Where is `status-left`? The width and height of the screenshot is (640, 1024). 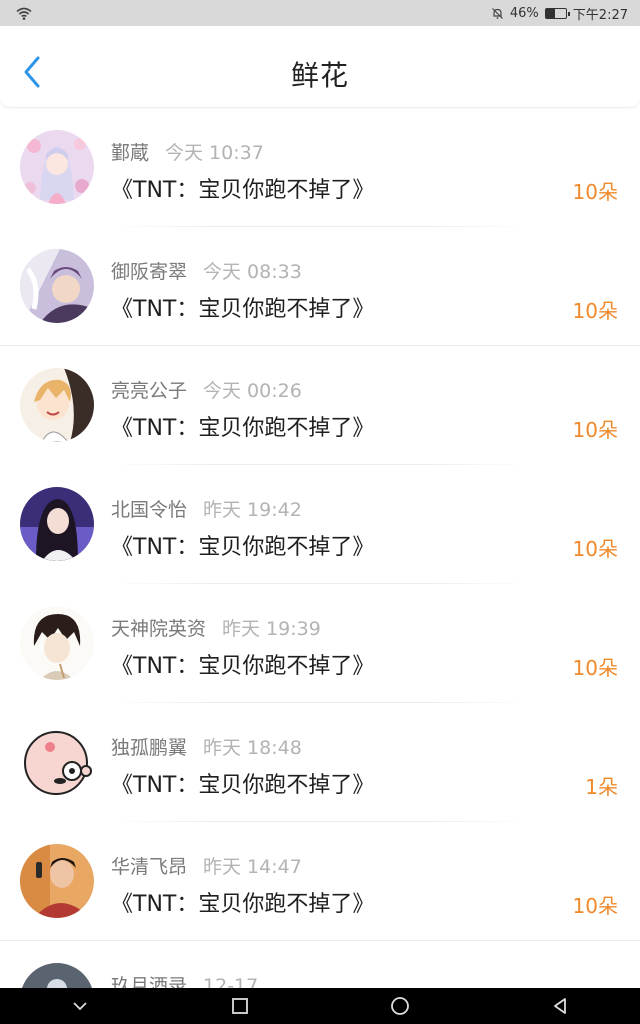 status-left is located at coordinates (24, 13).